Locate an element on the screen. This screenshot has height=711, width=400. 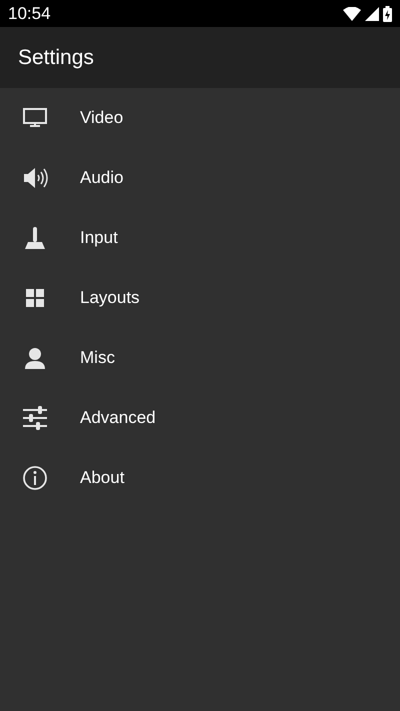
signal-icon is located at coordinates (372, 13).